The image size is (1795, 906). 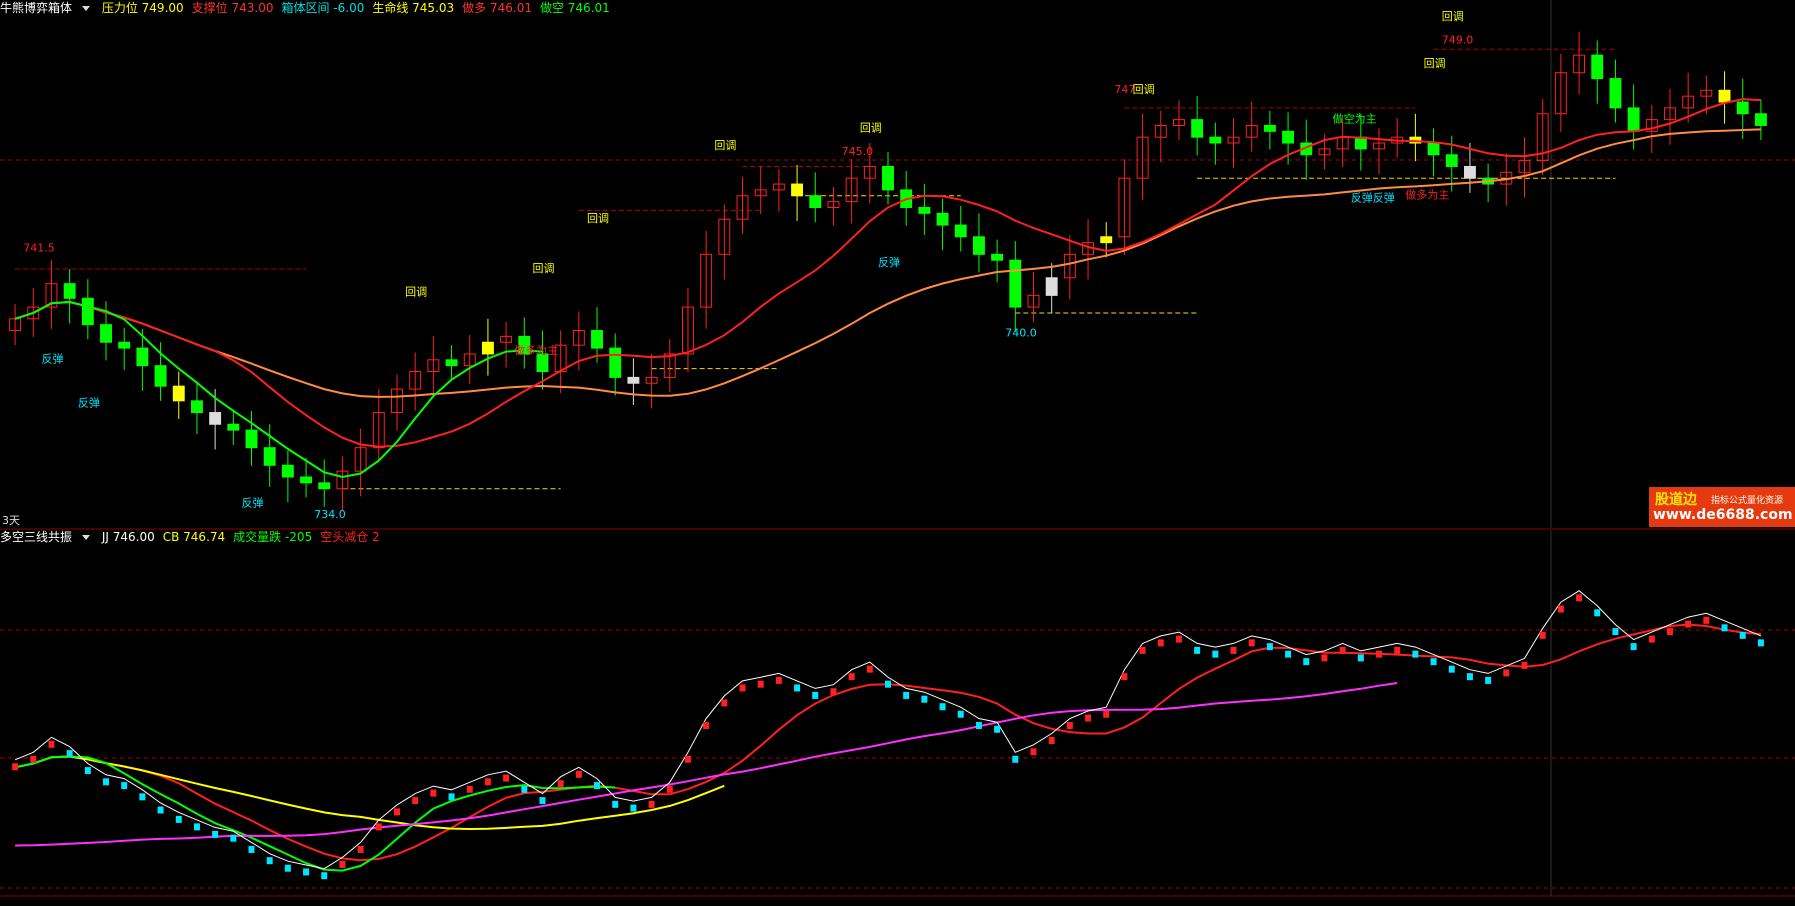 I want to click on sub-indicator-name: 多空三线共振, so click(x=36, y=537).